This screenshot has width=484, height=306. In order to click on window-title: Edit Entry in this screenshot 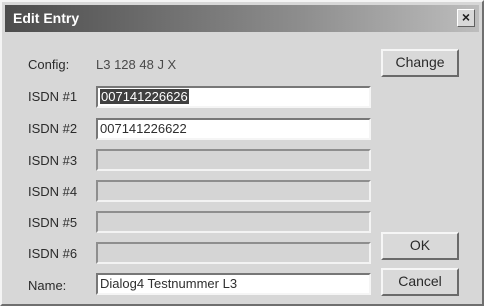, I will do `click(46, 18)`.